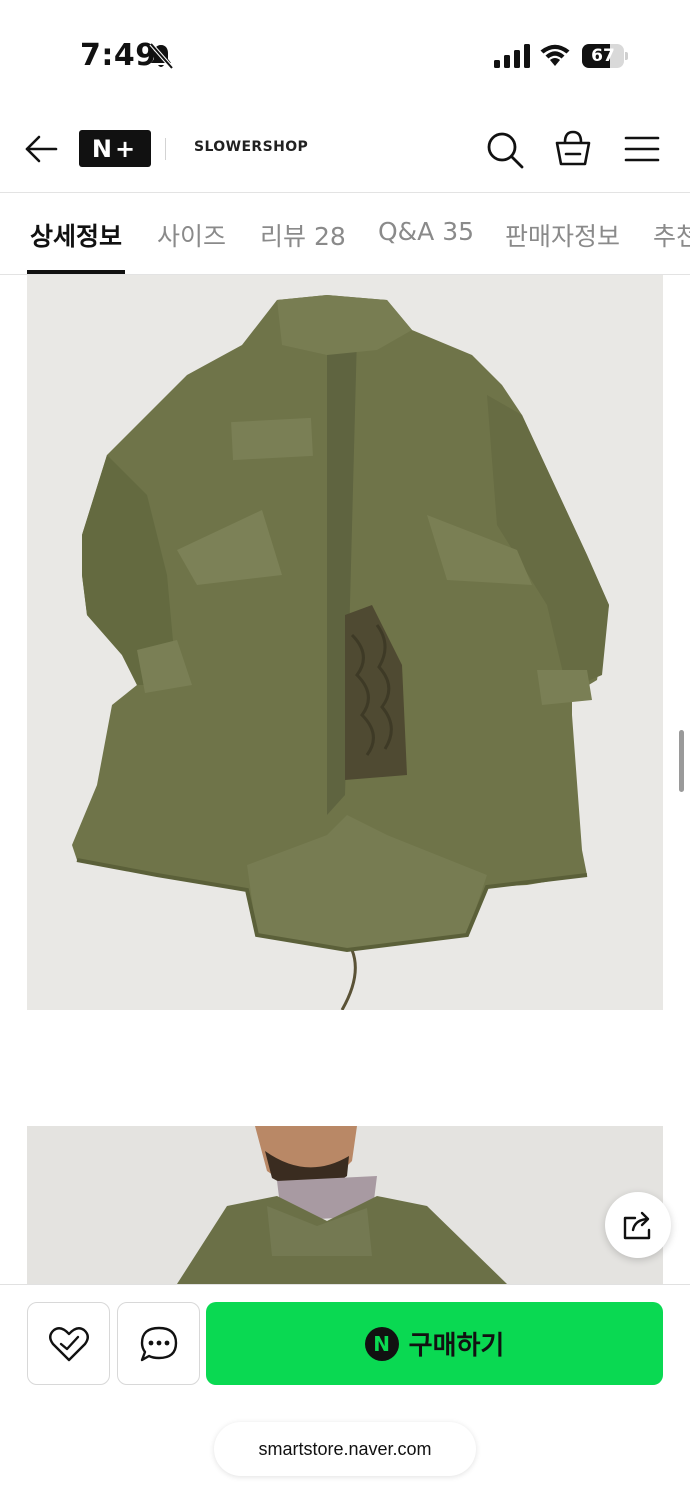  Describe the element at coordinates (505, 150) in the screenshot. I see `search-icon` at that location.